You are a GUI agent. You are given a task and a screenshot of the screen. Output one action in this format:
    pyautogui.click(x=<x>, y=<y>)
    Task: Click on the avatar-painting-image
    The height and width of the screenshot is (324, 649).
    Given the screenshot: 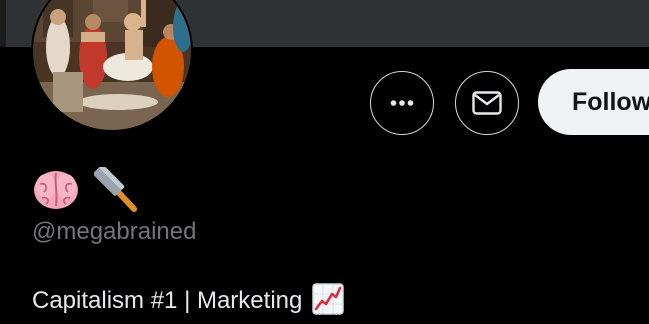 What is the action you would take?
    pyautogui.click(x=112, y=65)
    